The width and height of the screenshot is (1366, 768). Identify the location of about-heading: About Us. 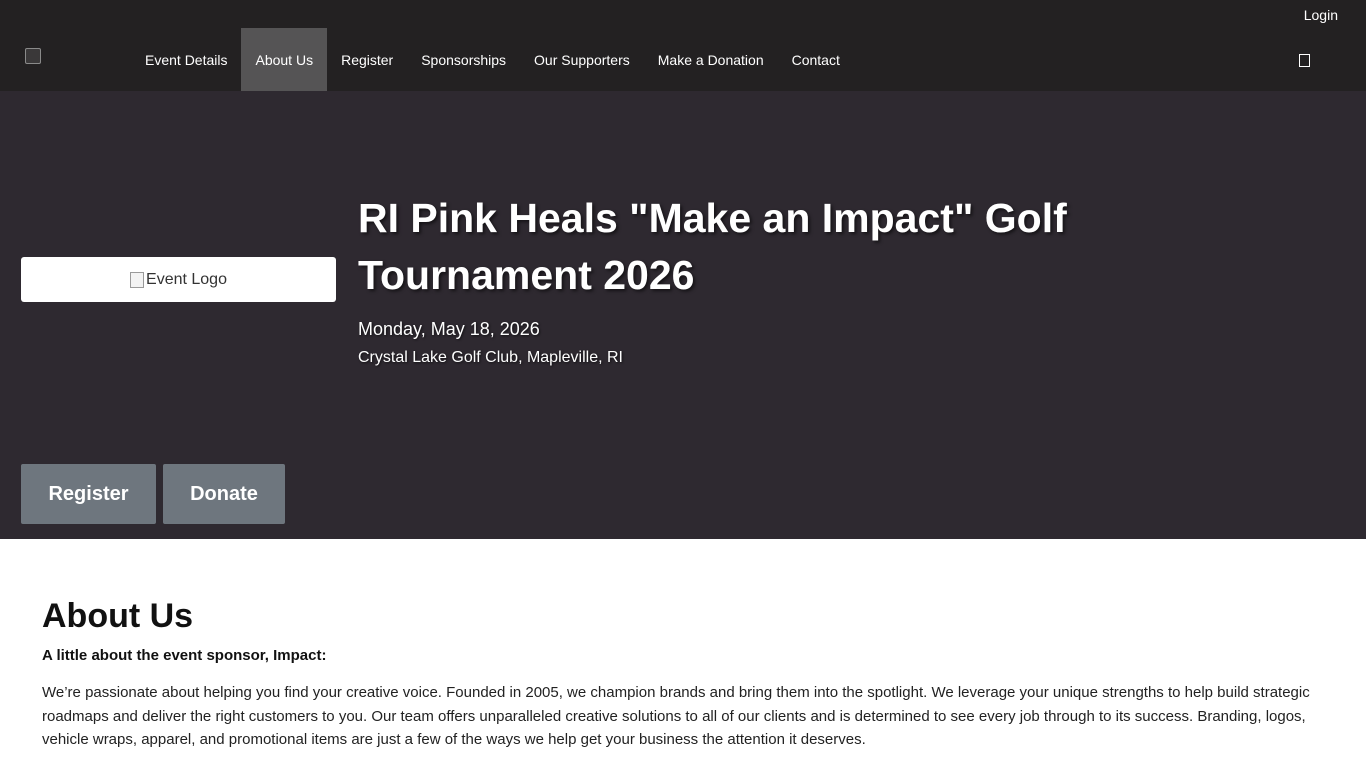
(118, 616).